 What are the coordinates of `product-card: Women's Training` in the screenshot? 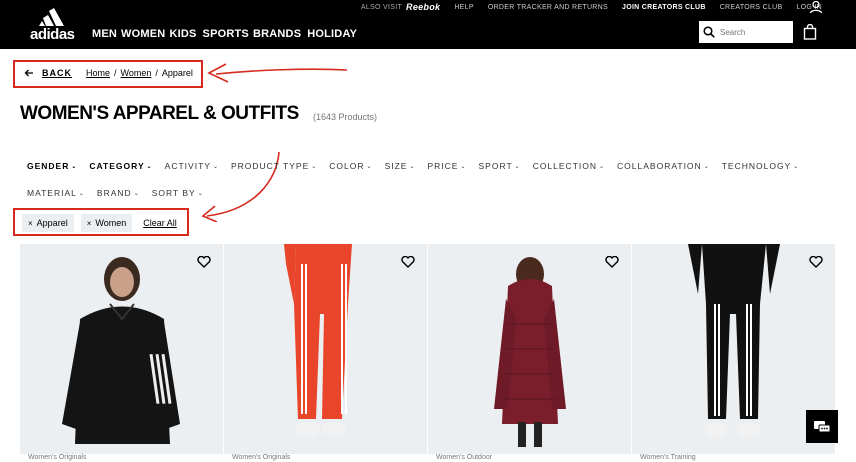 It's located at (733, 353).